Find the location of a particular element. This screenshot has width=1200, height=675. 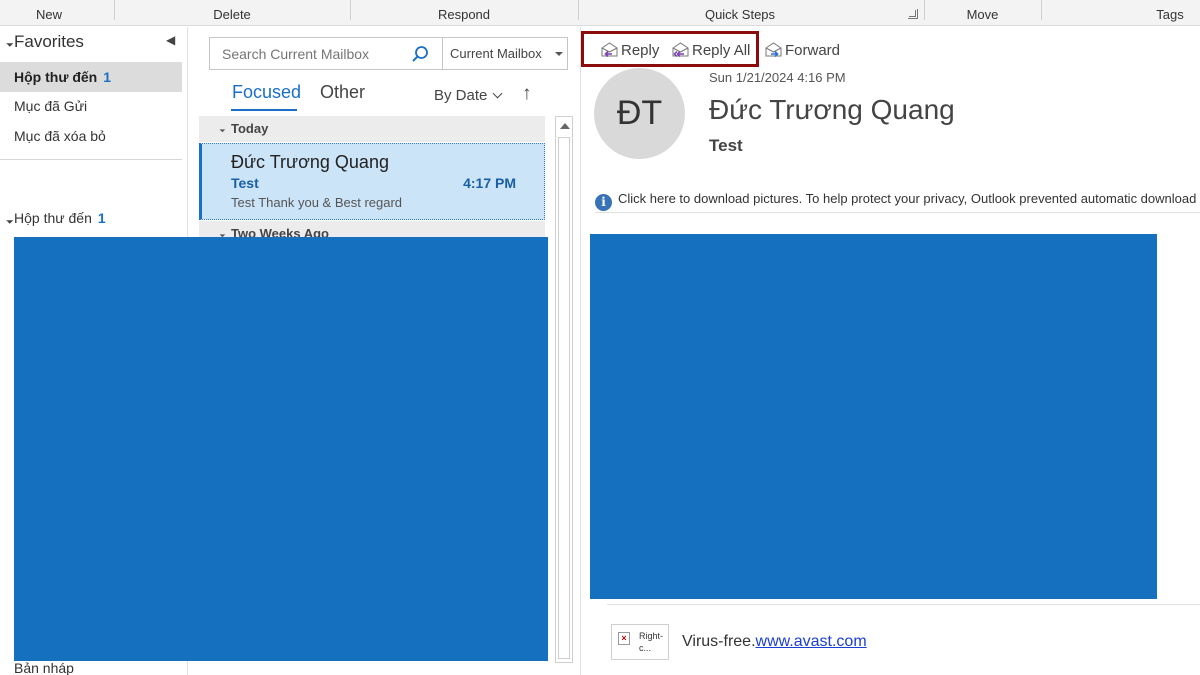

favorites-expand-icon is located at coordinates (8, 41).